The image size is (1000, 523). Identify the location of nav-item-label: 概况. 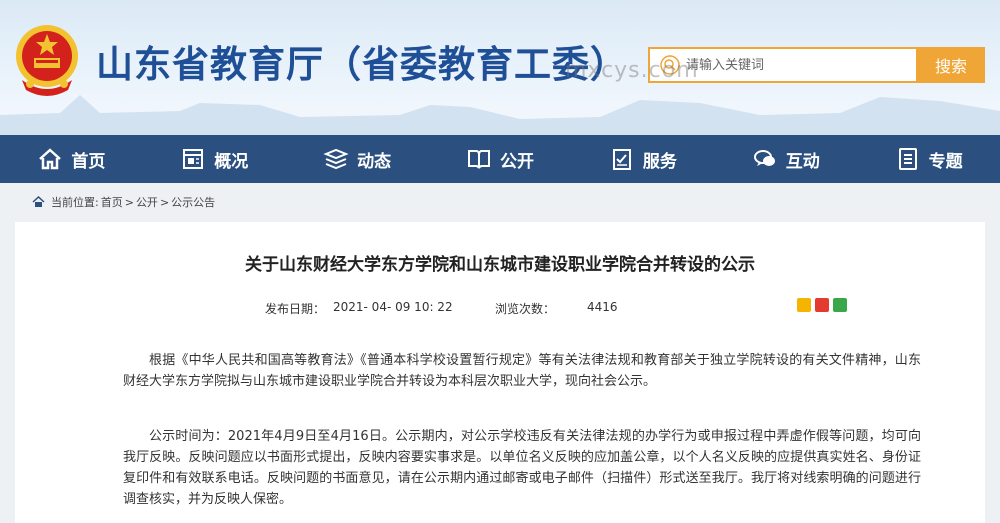
(231, 161).